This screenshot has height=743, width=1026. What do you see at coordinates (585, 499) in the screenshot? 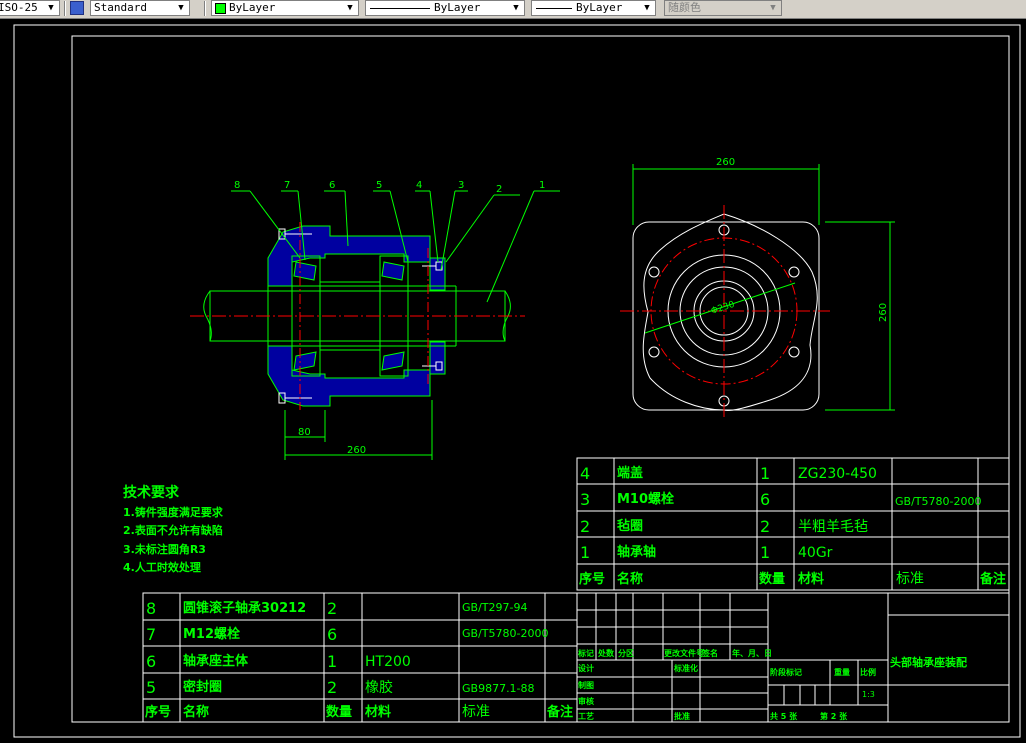
I see `bom-no: 3` at bounding box center [585, 499].